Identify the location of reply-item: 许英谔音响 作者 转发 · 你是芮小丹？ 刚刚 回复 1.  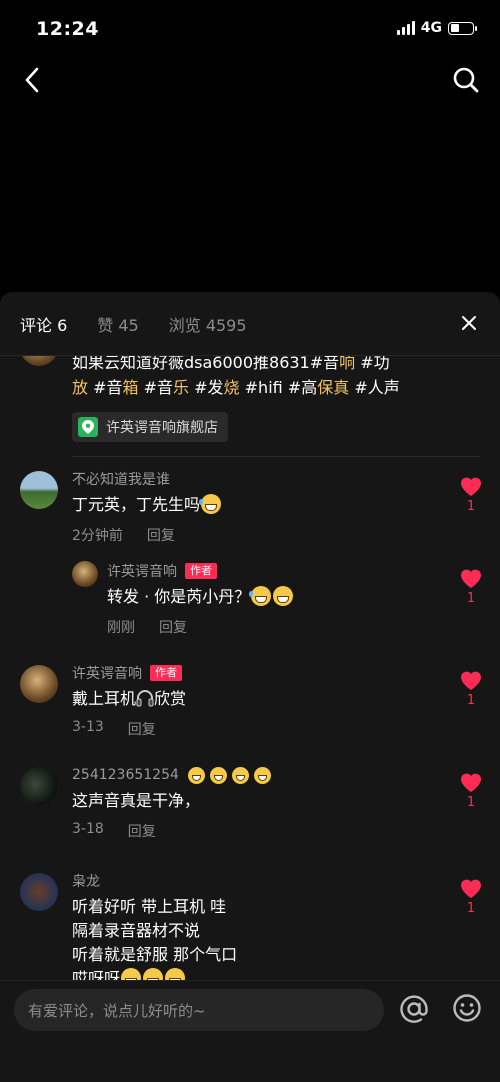
(250, 599).